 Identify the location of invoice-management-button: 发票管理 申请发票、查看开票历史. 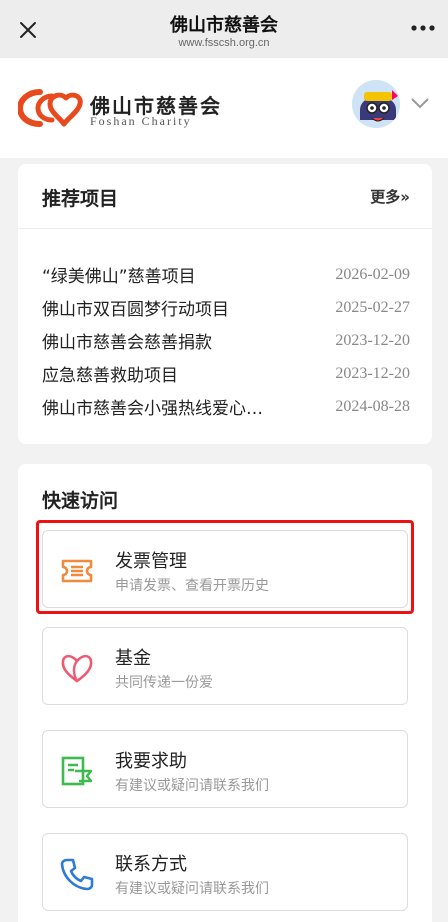
(225, 569).